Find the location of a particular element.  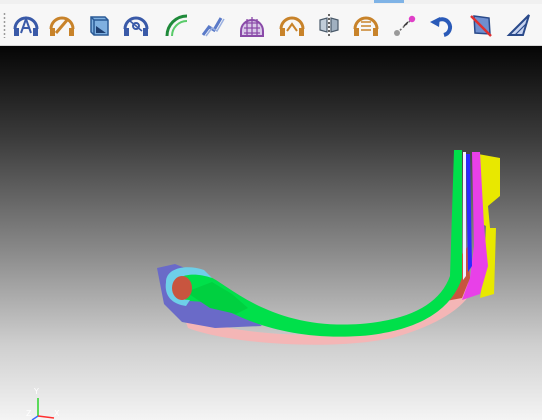

undo-rotate-icon is located at coordinates (441, 27).